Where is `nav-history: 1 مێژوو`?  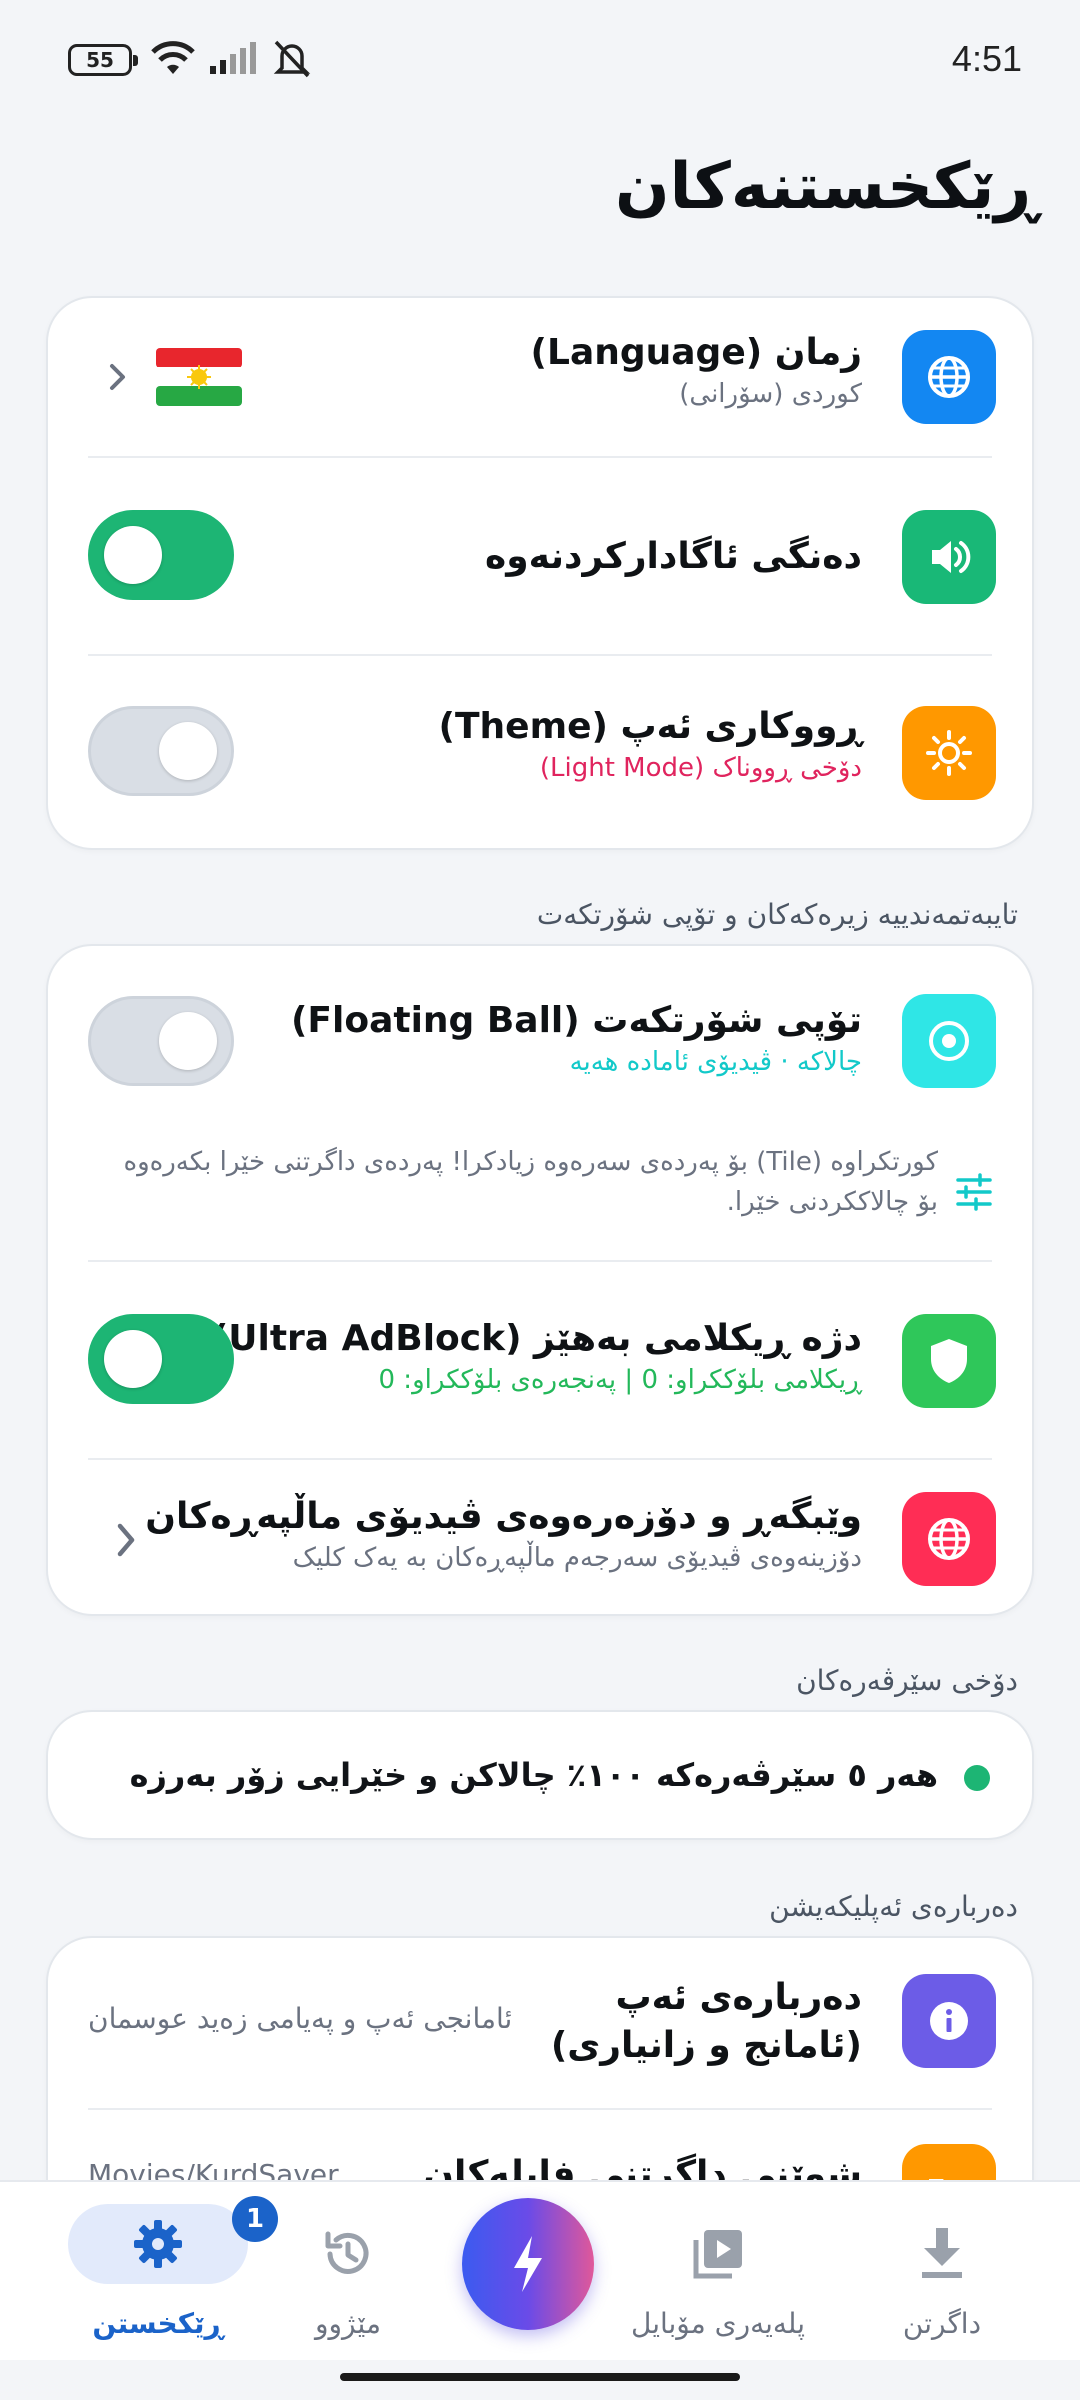
nav-history: 1 مێژوو is located at coordinates (340, 2274).